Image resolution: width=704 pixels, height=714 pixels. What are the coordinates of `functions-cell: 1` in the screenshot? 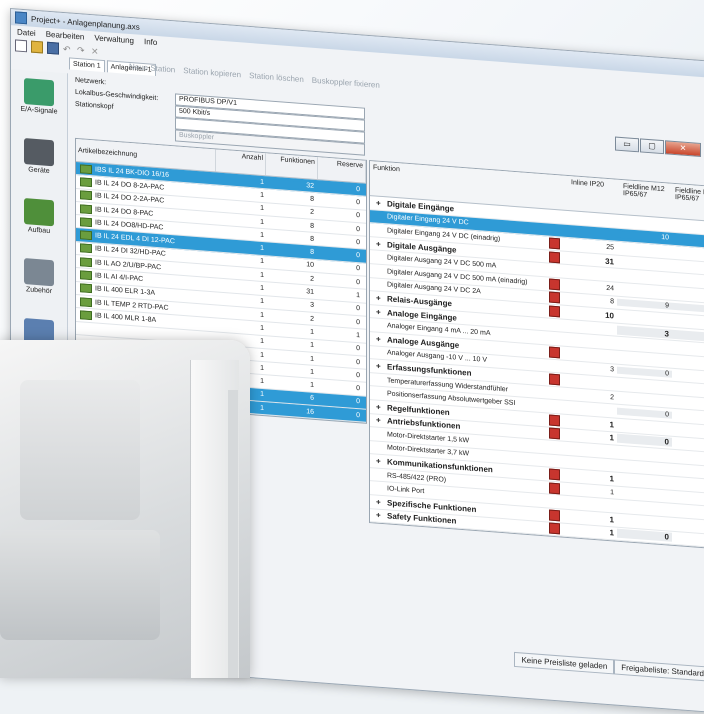 It's located at (312, 359).